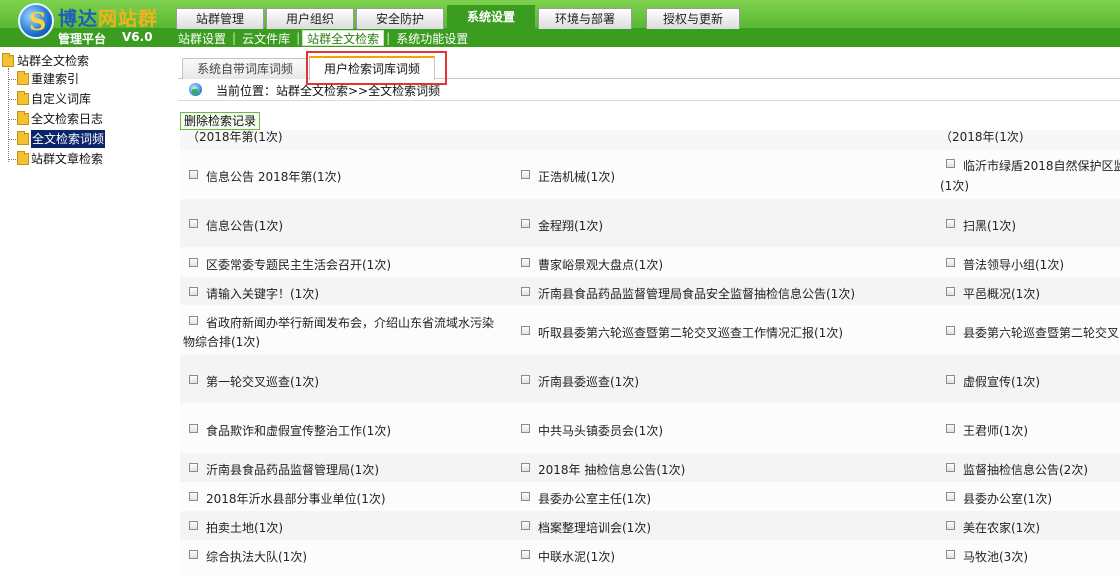  I want to click on brand-name: 博达网站群, so click(108, 19).